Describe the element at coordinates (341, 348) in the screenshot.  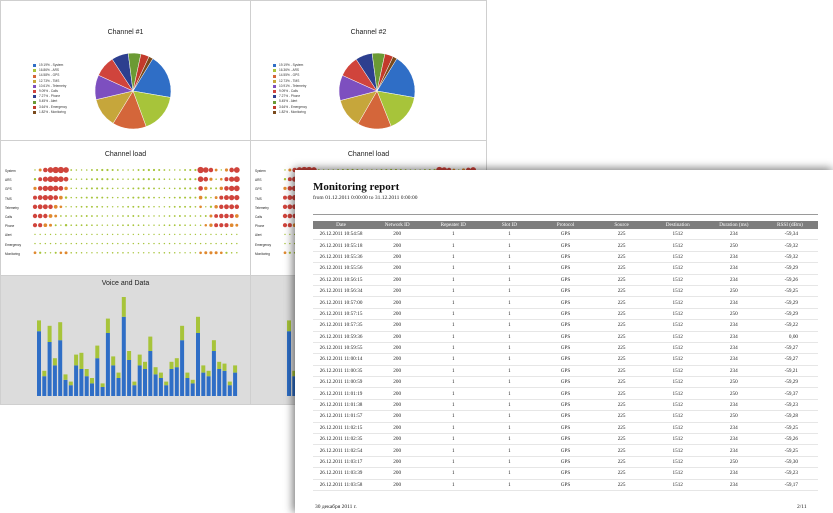
I see `table-cell: 26.12.2011 10:59:55` at that location.